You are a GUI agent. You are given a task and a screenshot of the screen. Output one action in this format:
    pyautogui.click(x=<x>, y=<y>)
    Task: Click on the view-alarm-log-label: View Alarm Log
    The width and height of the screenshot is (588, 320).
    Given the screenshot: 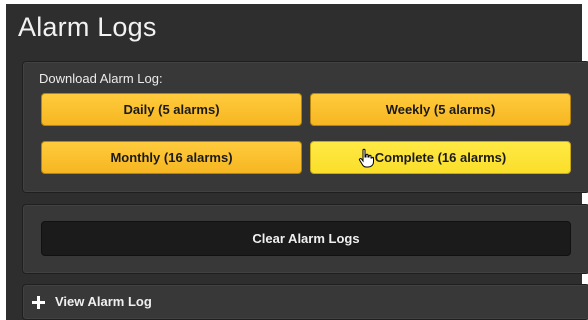 What is the action you would take?
    pyautogui.click(x=103, y=301)
    